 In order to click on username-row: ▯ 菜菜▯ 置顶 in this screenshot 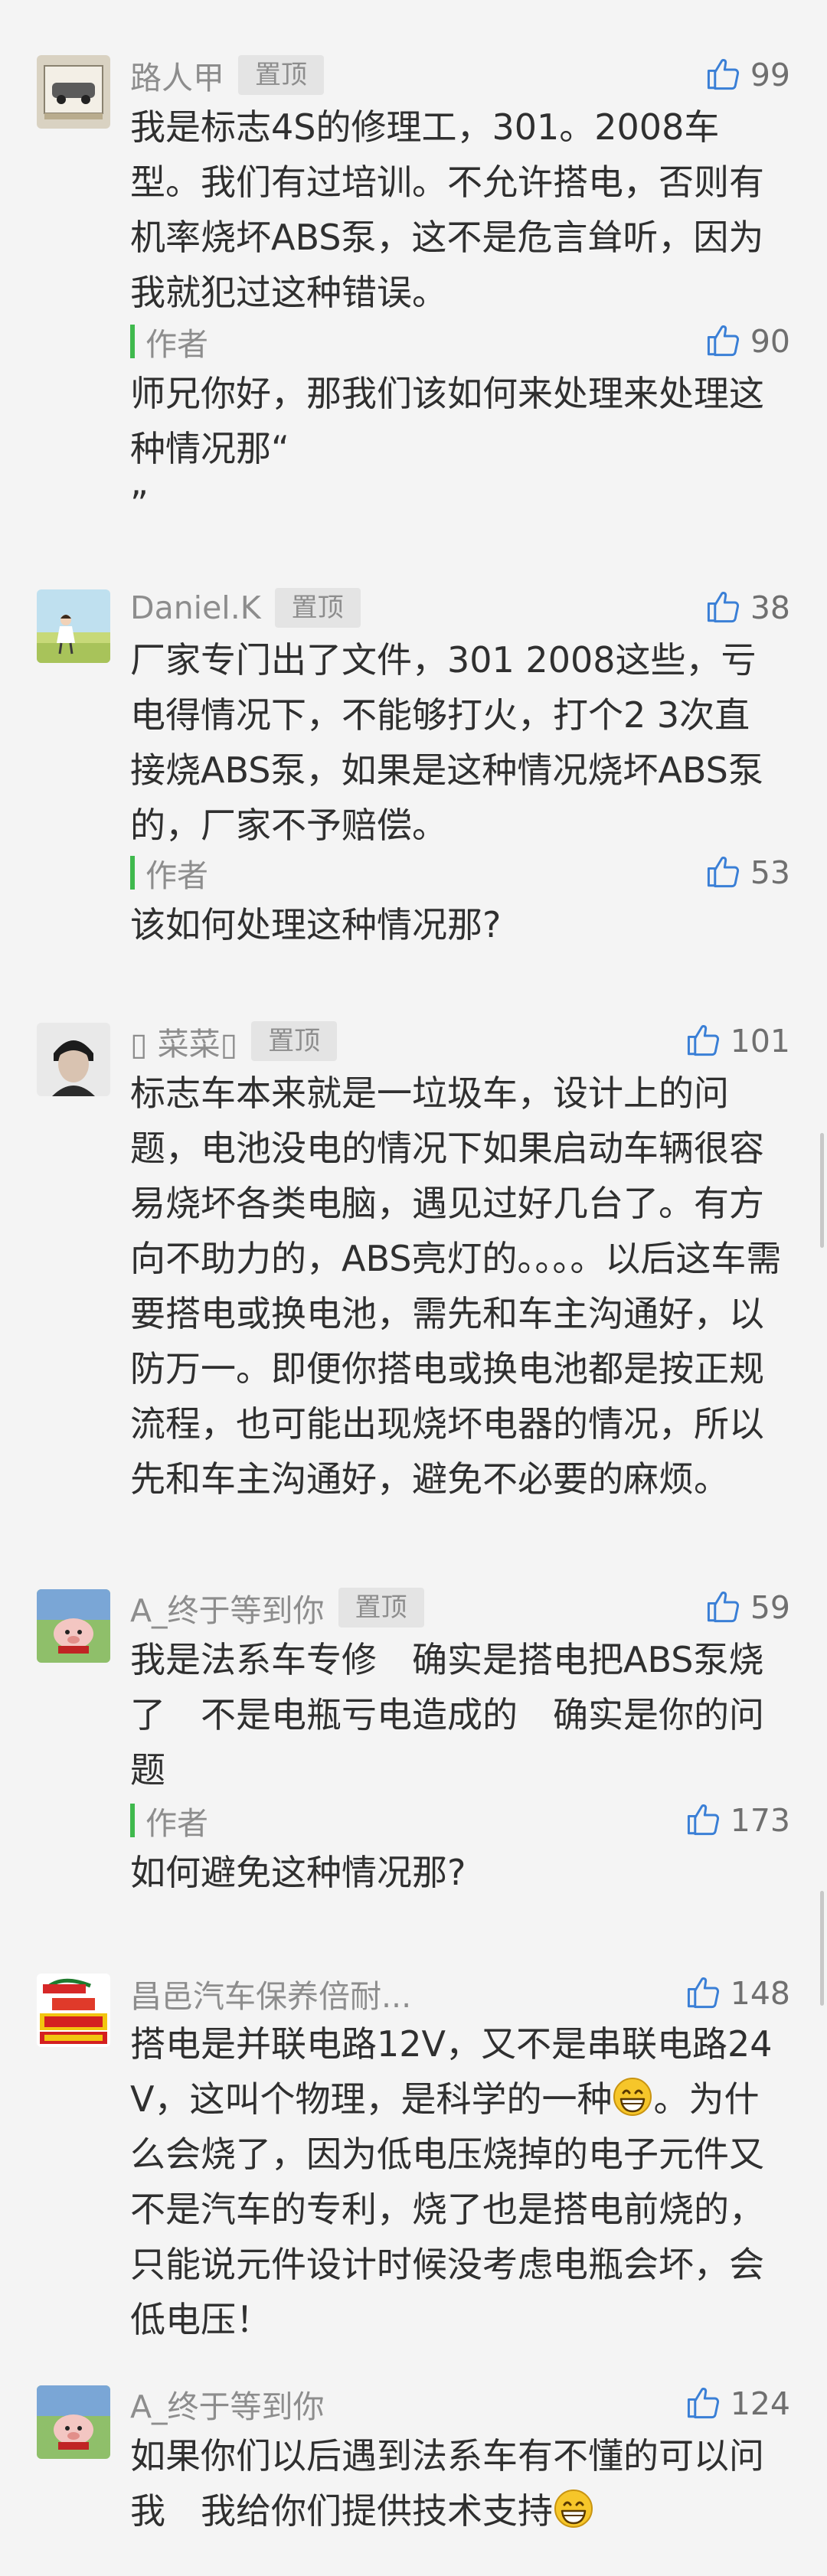, I will do `click(234, 1041)`.